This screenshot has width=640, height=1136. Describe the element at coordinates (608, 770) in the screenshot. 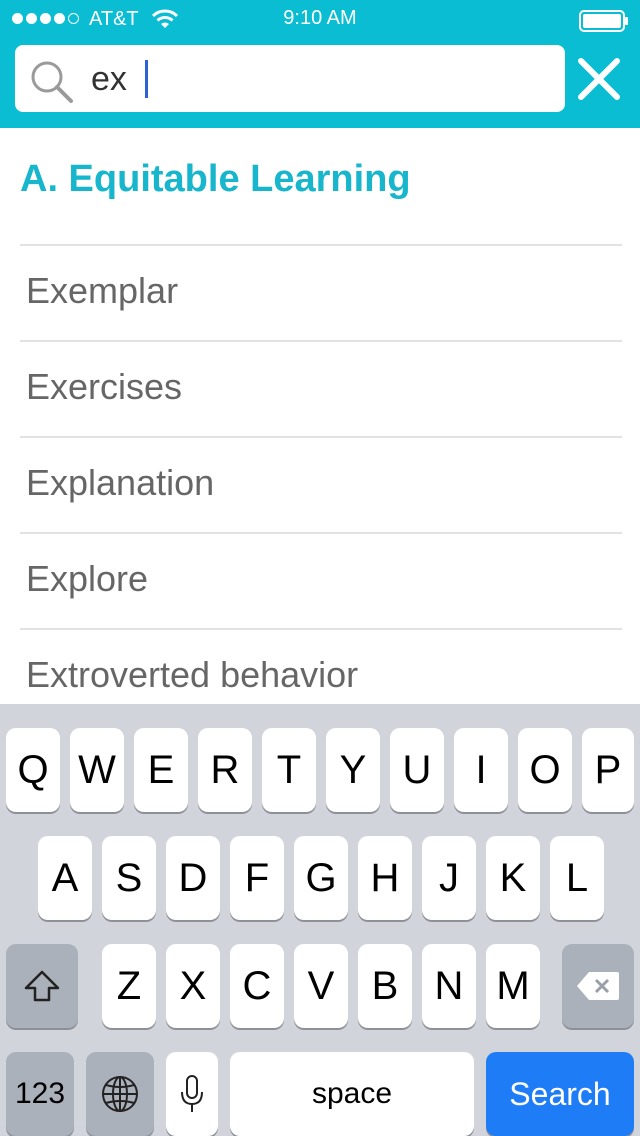

I see `key-p: P` at that location.